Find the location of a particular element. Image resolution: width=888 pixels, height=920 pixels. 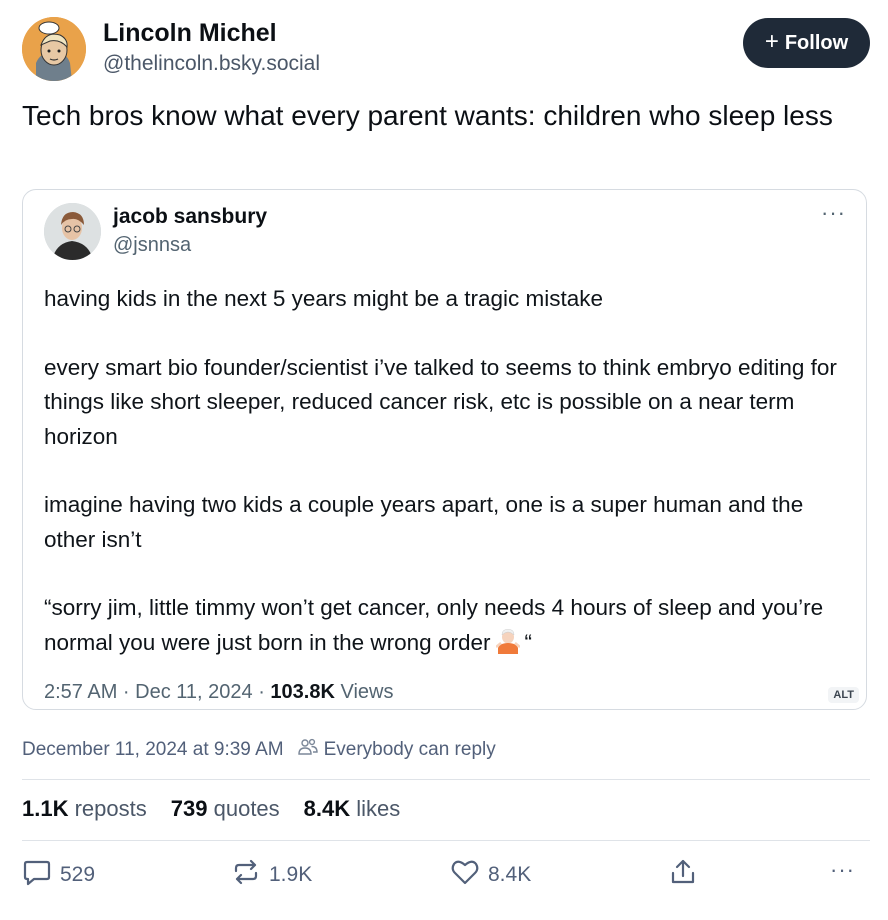

reply-count: 529 is located at coordinates (78, 874).